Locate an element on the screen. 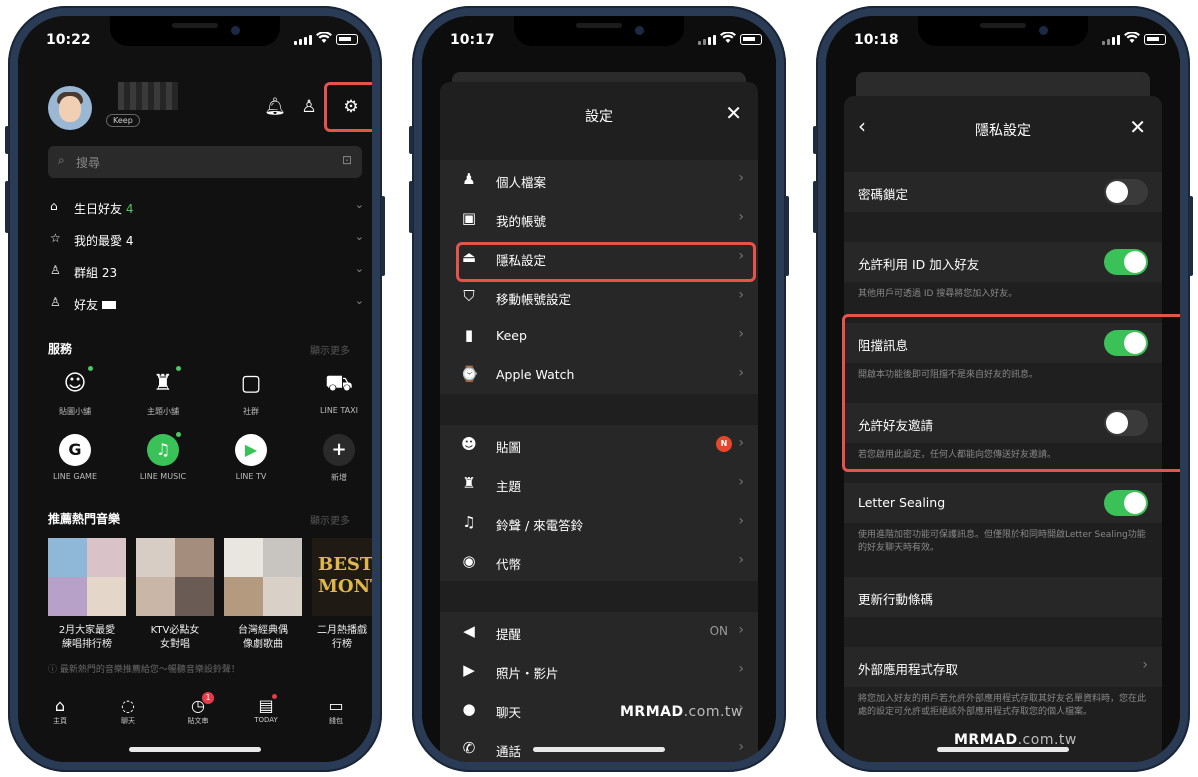 The width and height of the screenshot is (1198, 777). service-line-tv: ▶ LINE TV is located at coordinates (251, 457).